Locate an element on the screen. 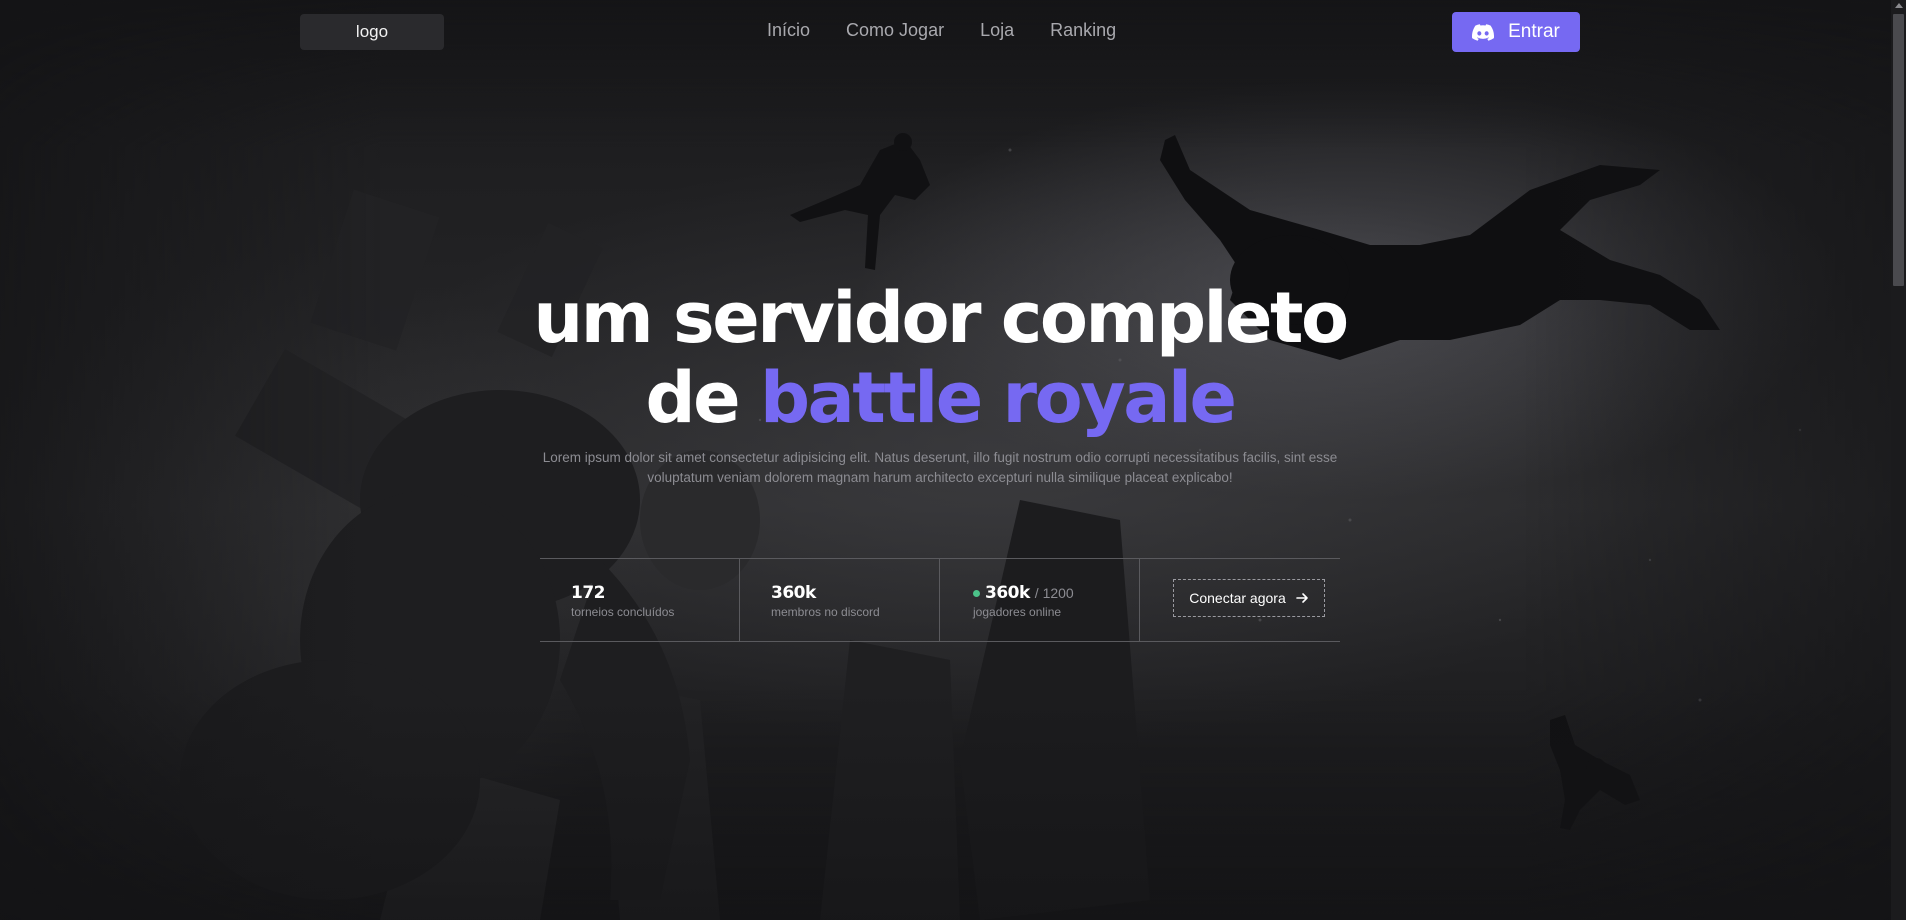  stat-discord-members-label: membros no discord is located at coordinates (825, 612).